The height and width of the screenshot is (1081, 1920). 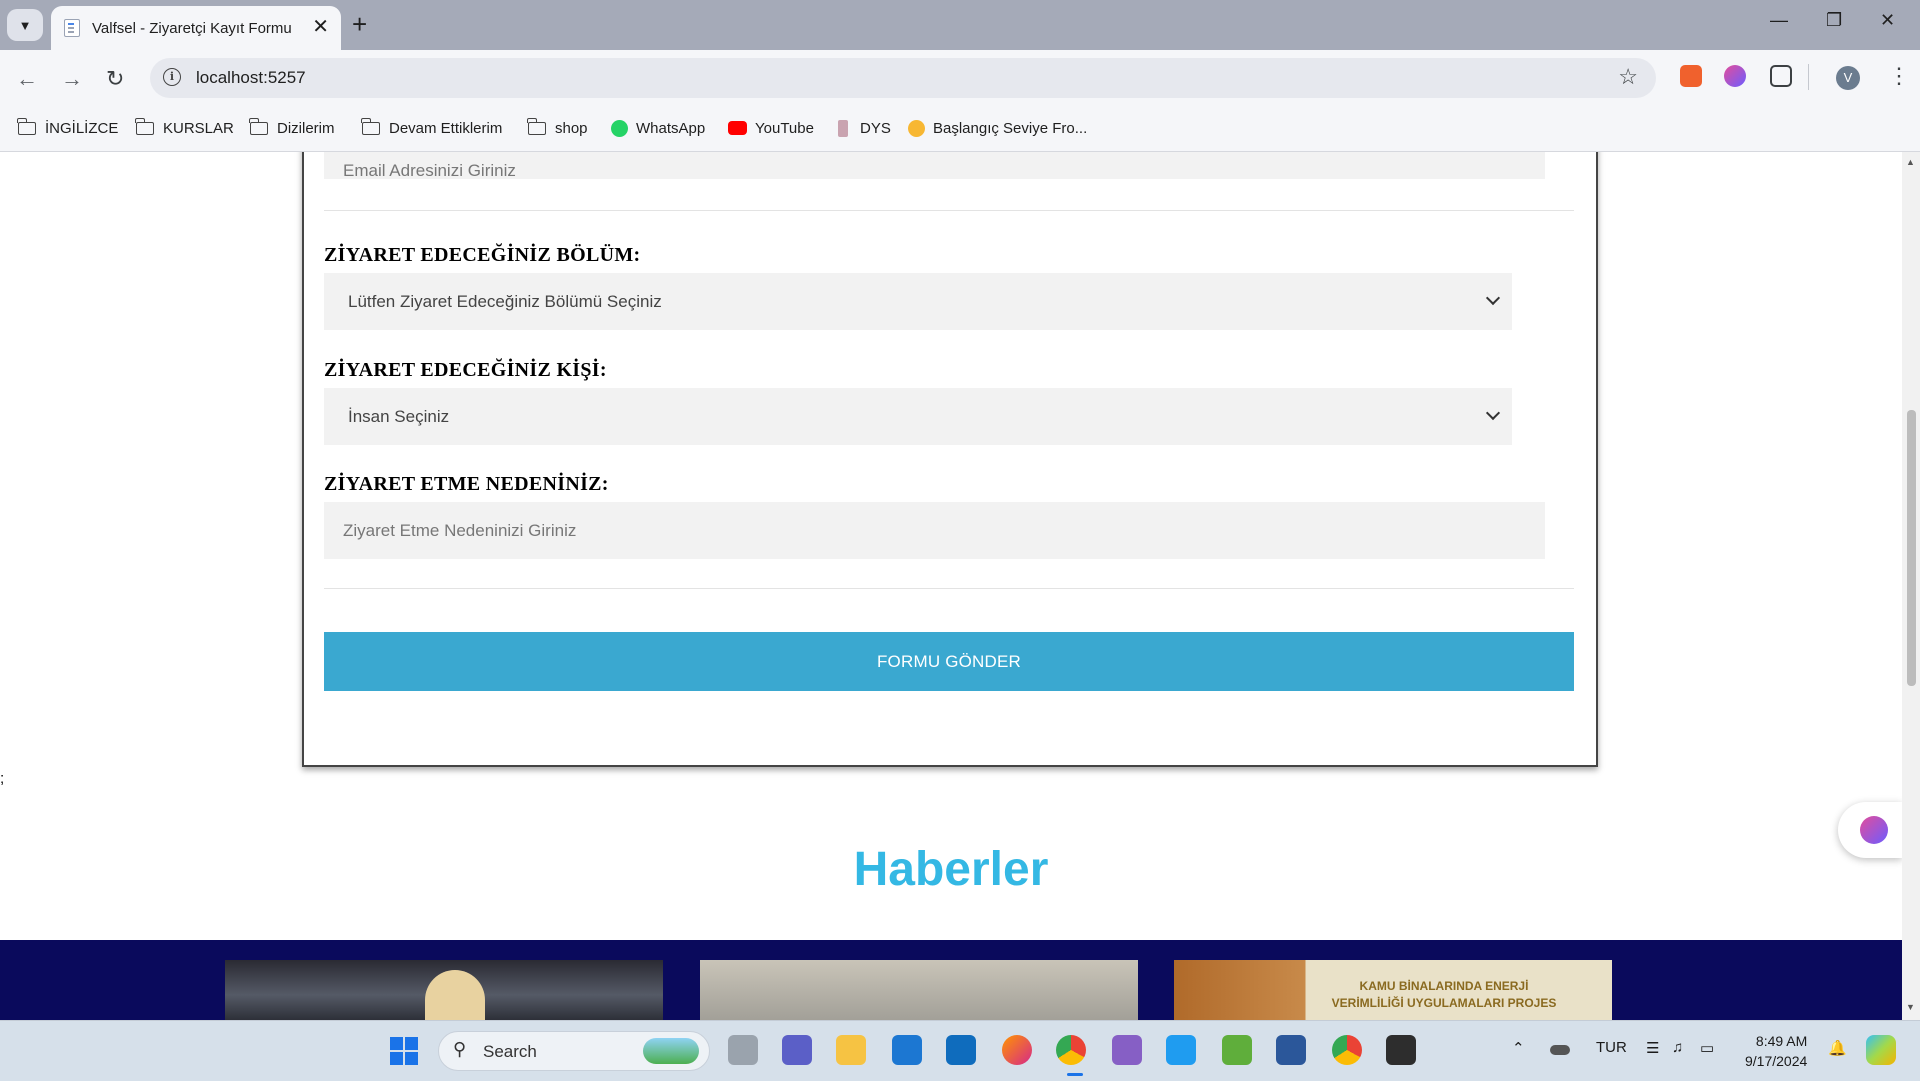 I want to click on language-indicator: TUR, so click(x=1611, y=1047).